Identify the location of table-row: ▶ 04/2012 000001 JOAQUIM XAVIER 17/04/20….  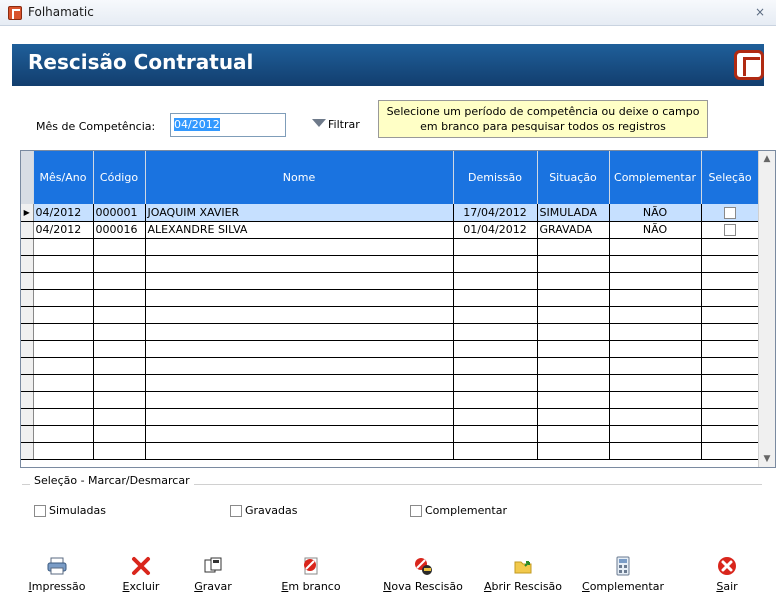
(390, 213).